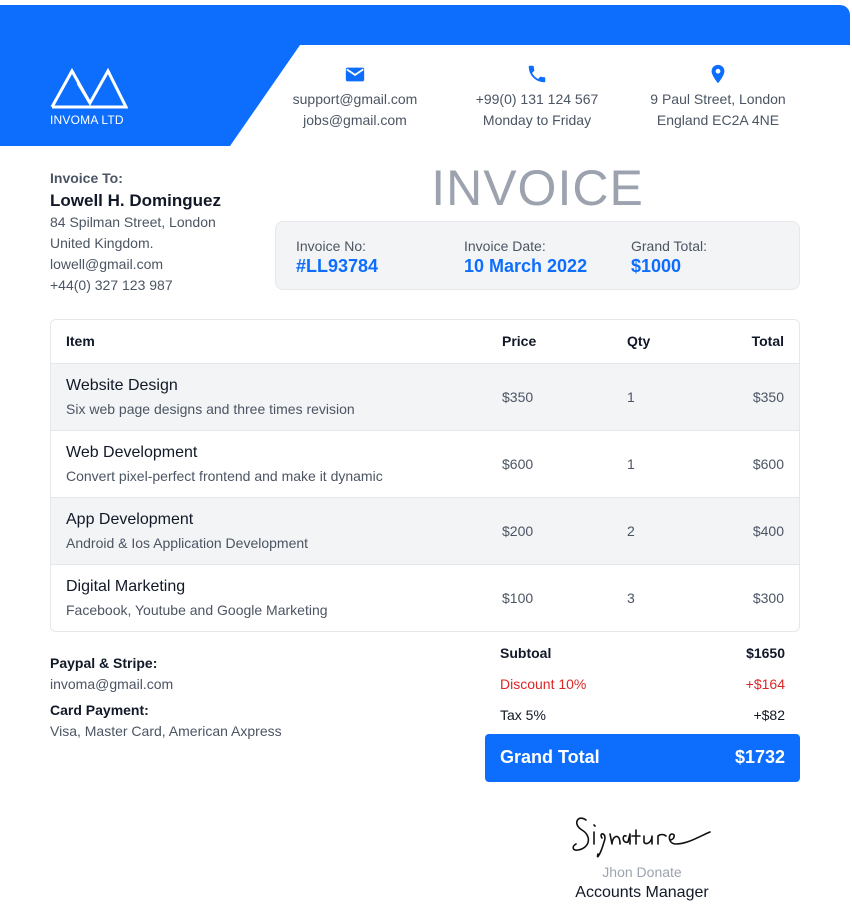  I want to click on mountain-logo-icon, so click(89, 88).